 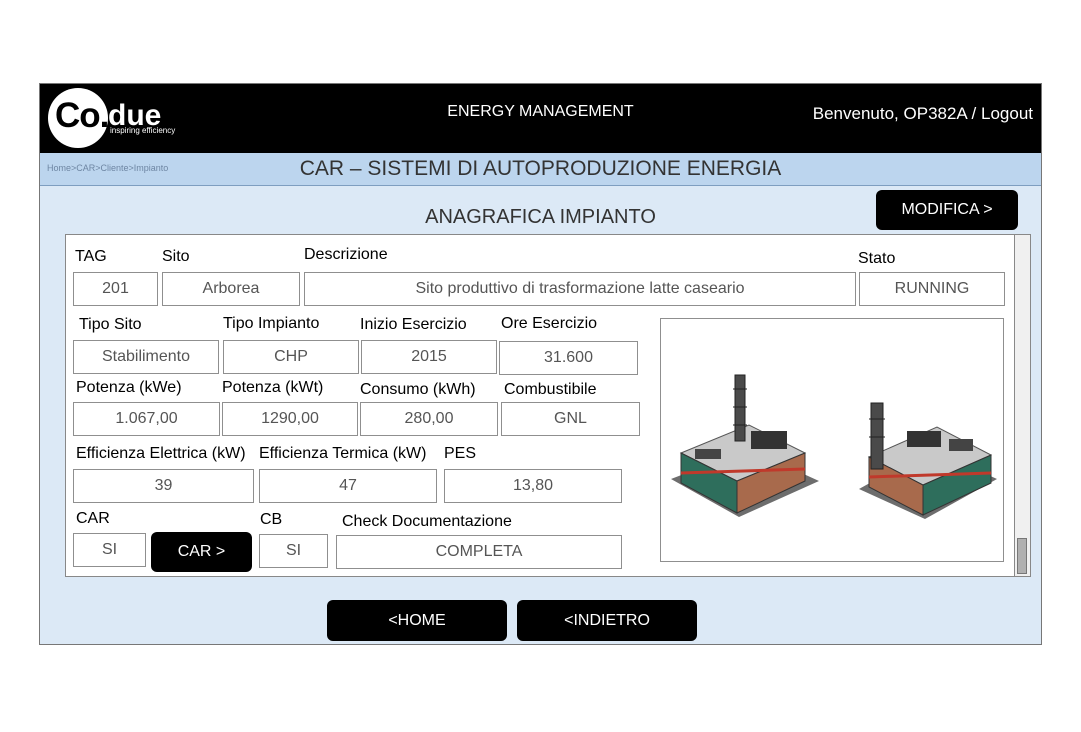 What do you see at coordinates (143, 130) in the screenshot?
I see `logo-tagline: inspiring efficiency` at bounding box center [143, 130].